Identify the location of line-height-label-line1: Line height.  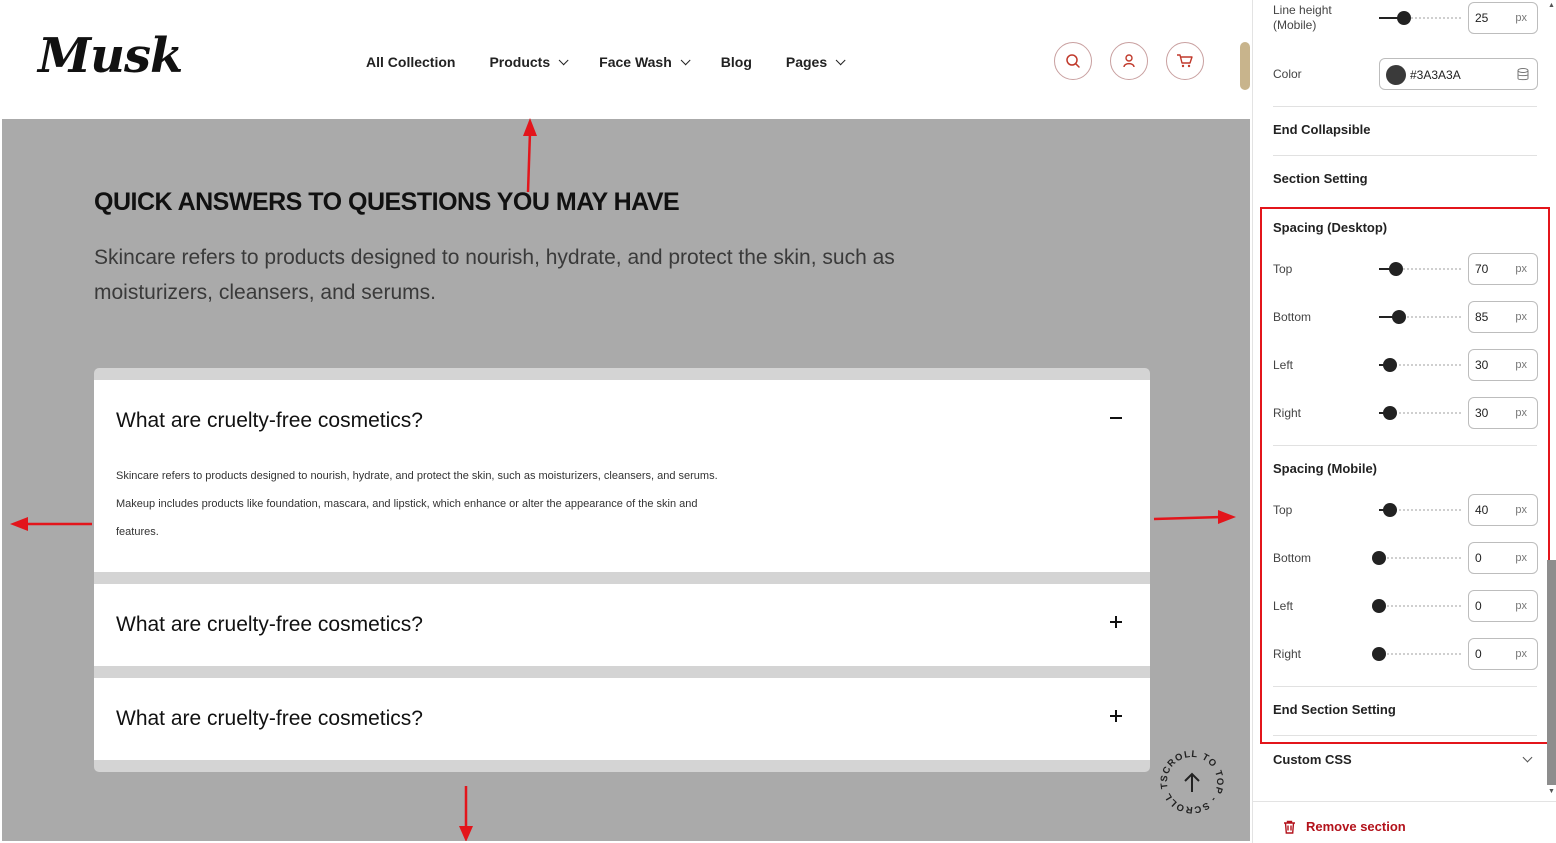
(1302, 10).